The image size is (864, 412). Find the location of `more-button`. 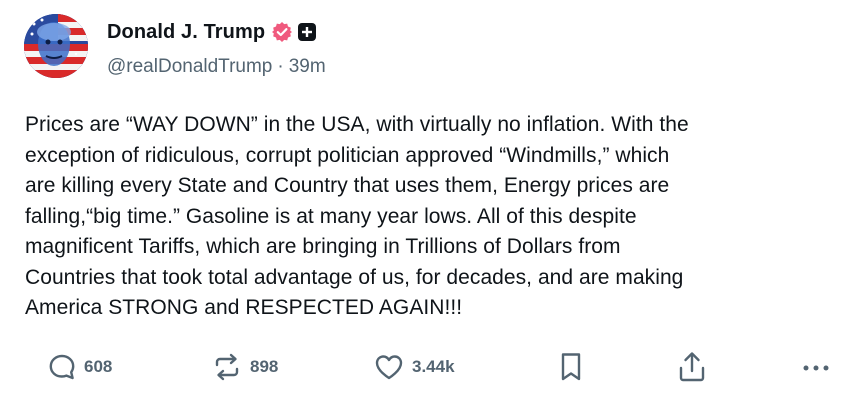

more-button is located at coordinates (816, 367).